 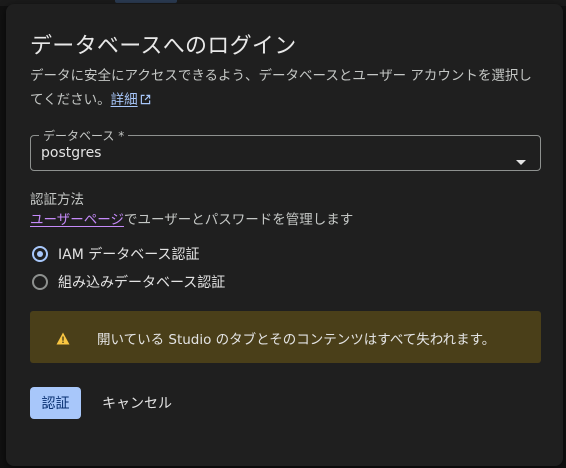 I want to click on radio-label-builtin: 組み込みデータベース認証, so click(x=142, y=283).